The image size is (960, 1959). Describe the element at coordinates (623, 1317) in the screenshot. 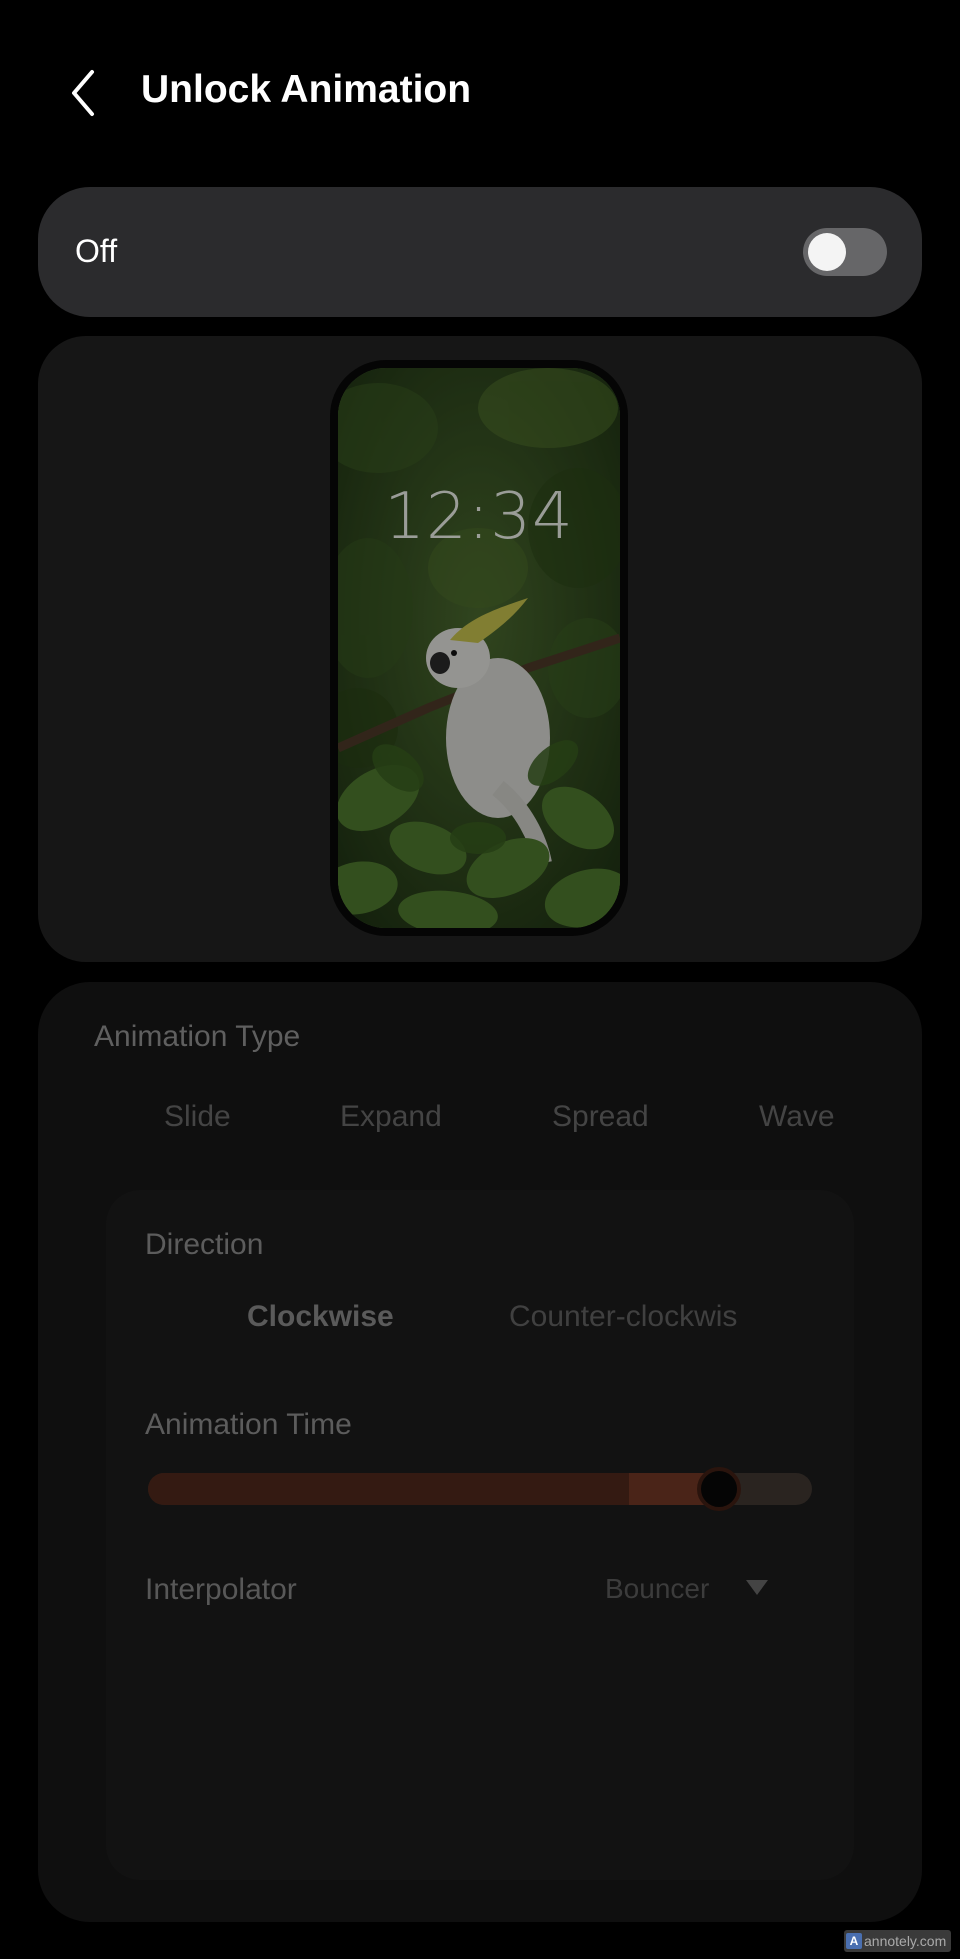

I see `direction-counter-clockwise-option: Counter-clockwis` at that location.